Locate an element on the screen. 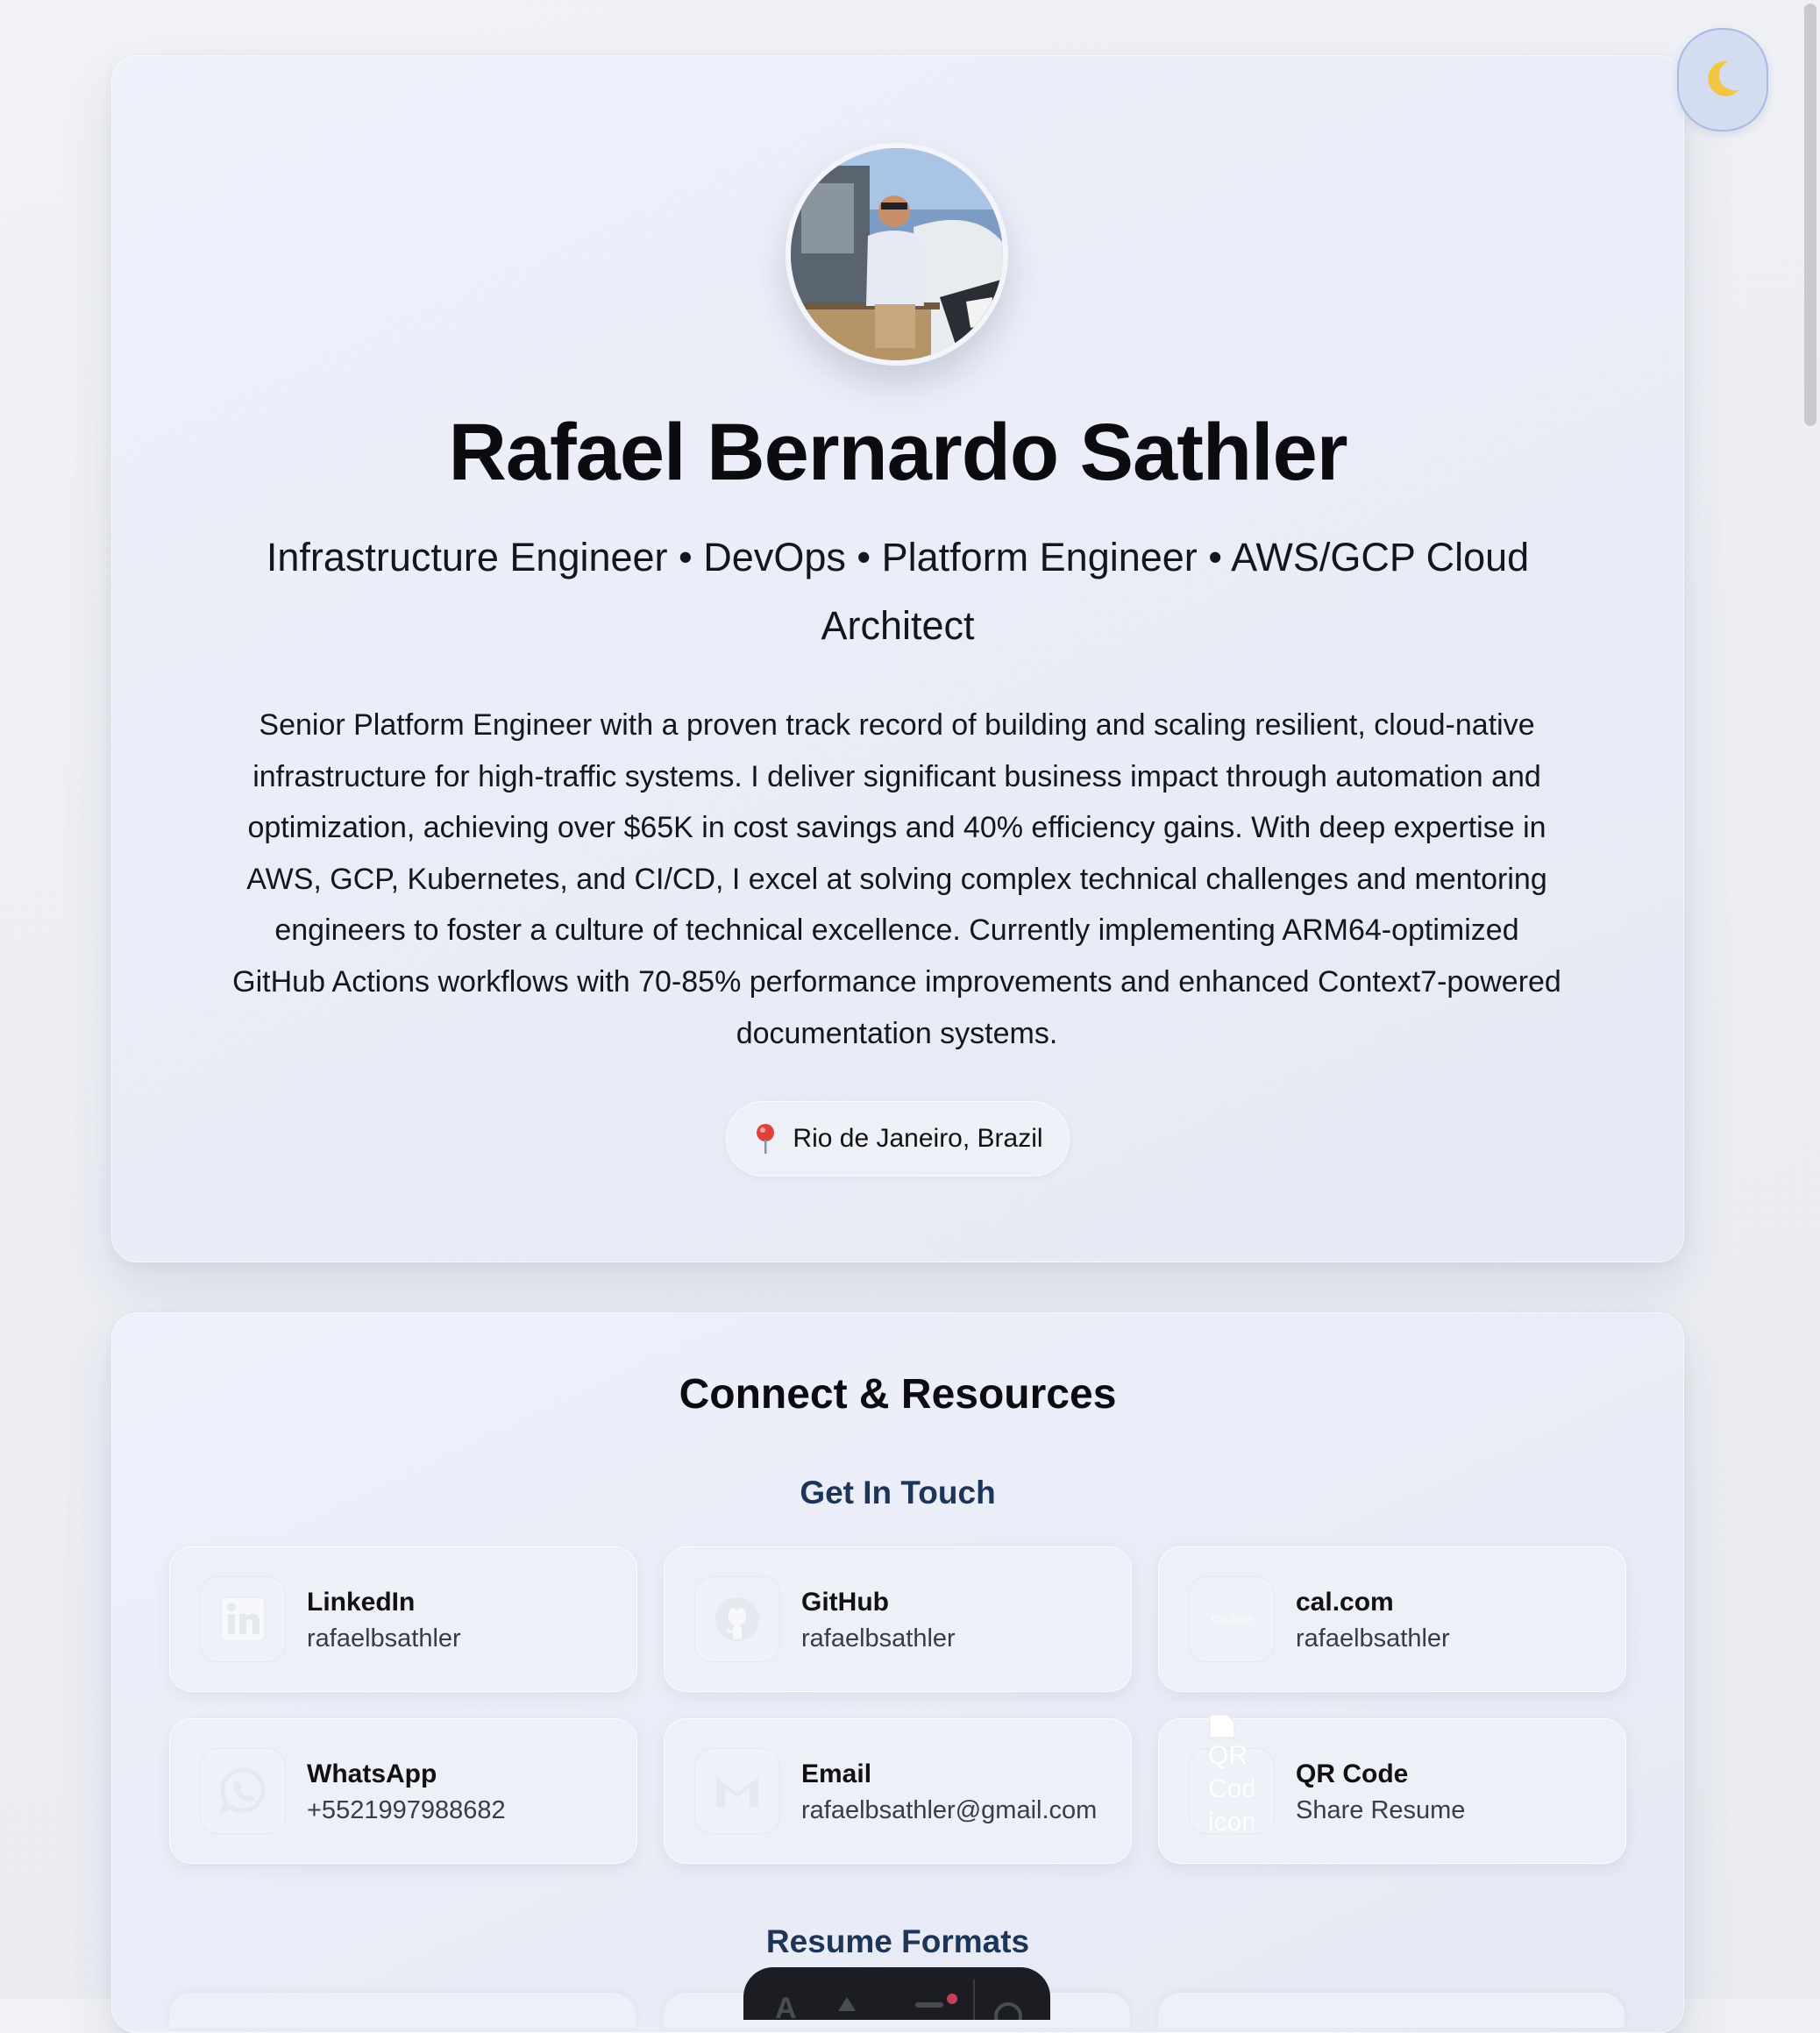 This screenshot has width=1820, height=2033. whatsapp-label: WhatsApp is located at coordinates (372, 1773).